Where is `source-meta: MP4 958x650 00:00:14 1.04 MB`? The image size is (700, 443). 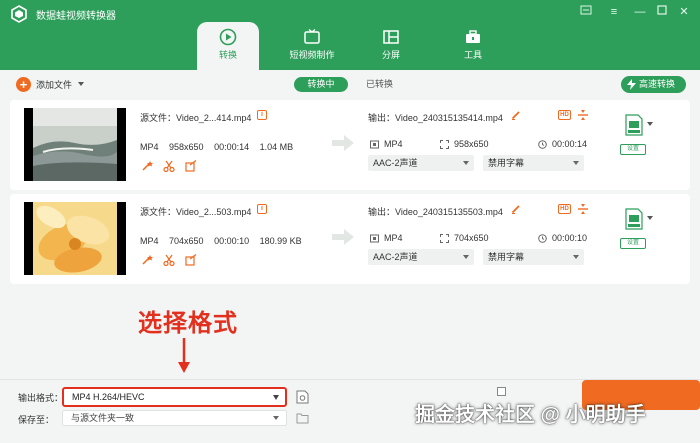
source-meta: MP4 958x650 00:00:14 1.04 MB is located at coordinates (220, 147).